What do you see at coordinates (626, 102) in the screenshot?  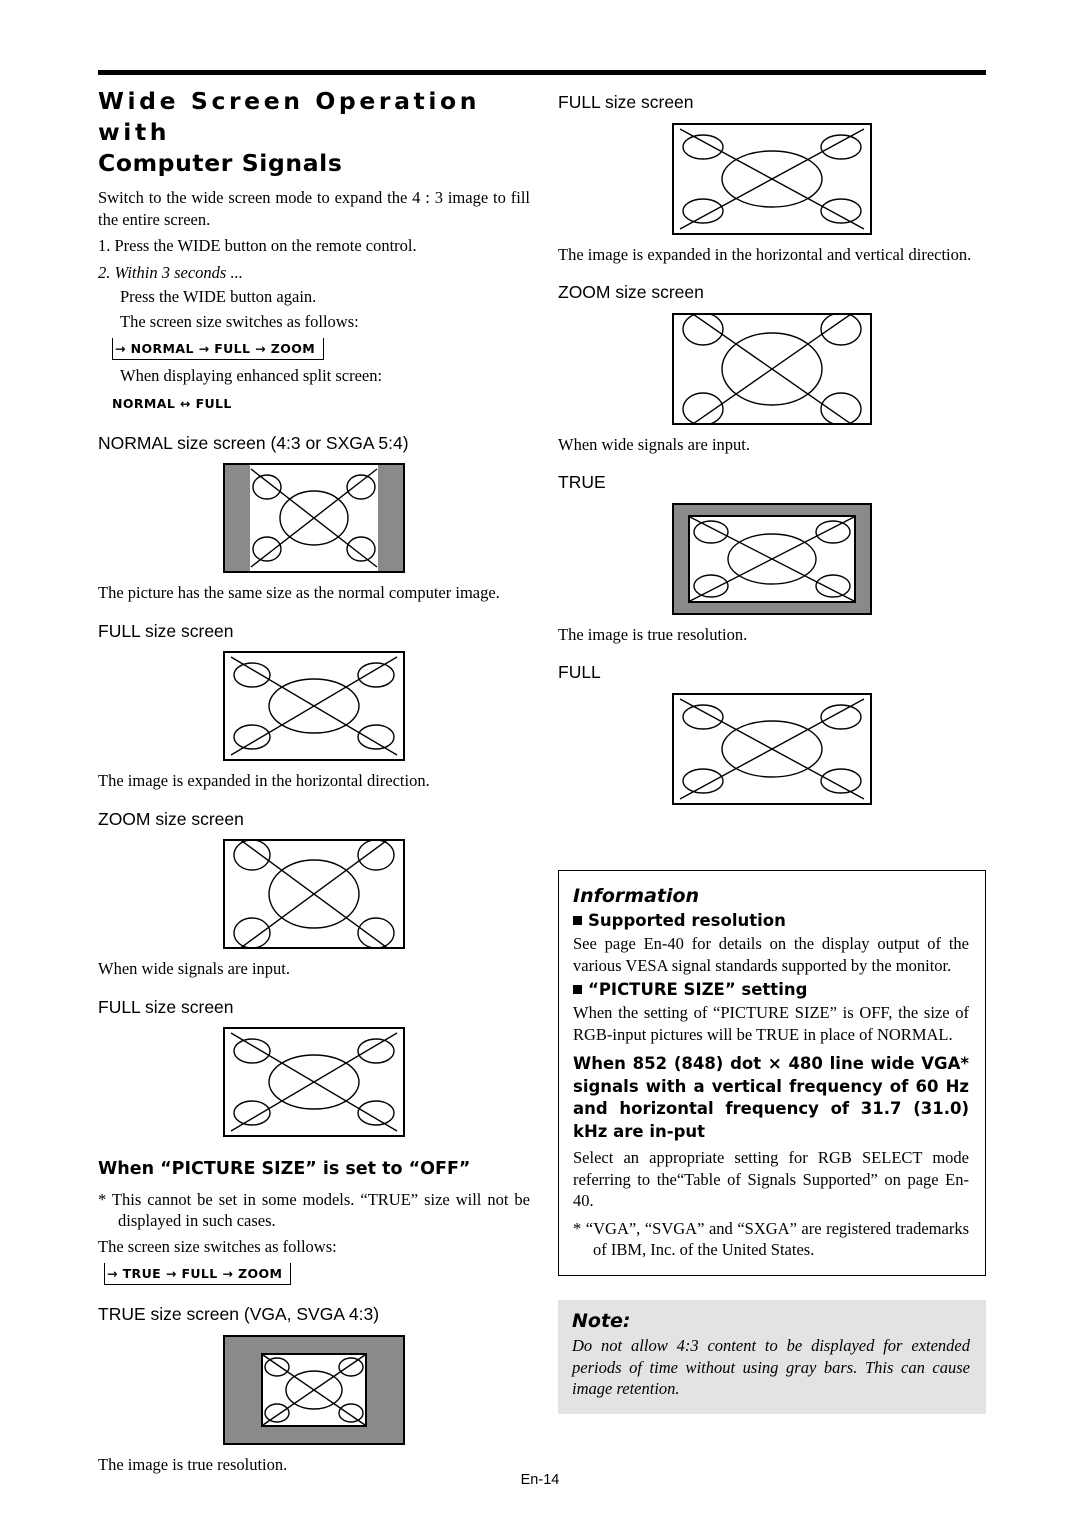 I see `right-label-full-size-screen: FULL size screen` at bounding box center [626, 102].